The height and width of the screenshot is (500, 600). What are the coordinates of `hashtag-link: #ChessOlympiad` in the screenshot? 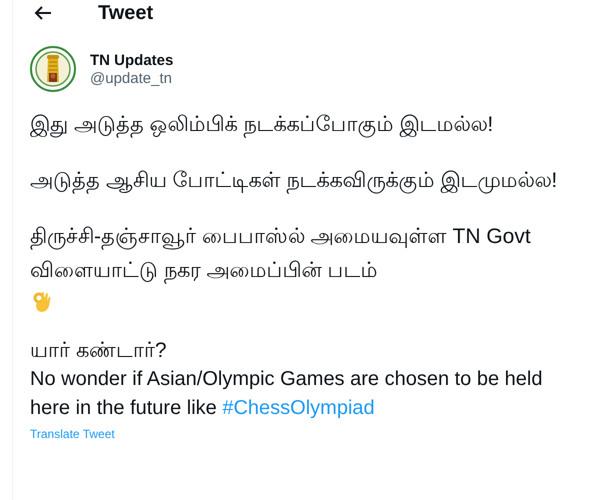 It's located at (298, 408).